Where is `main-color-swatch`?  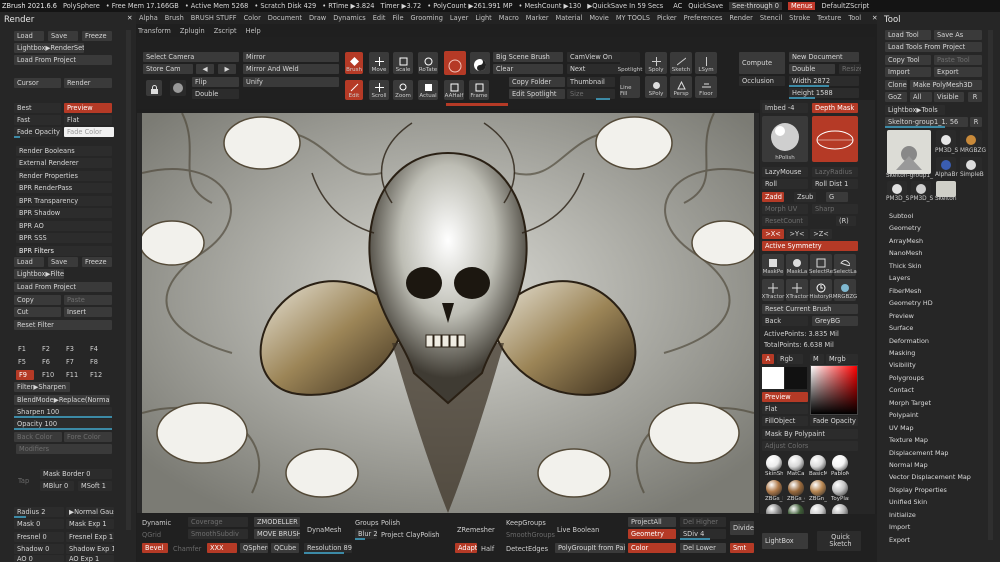 main-color-swatch is located at coordinates (773, 378).